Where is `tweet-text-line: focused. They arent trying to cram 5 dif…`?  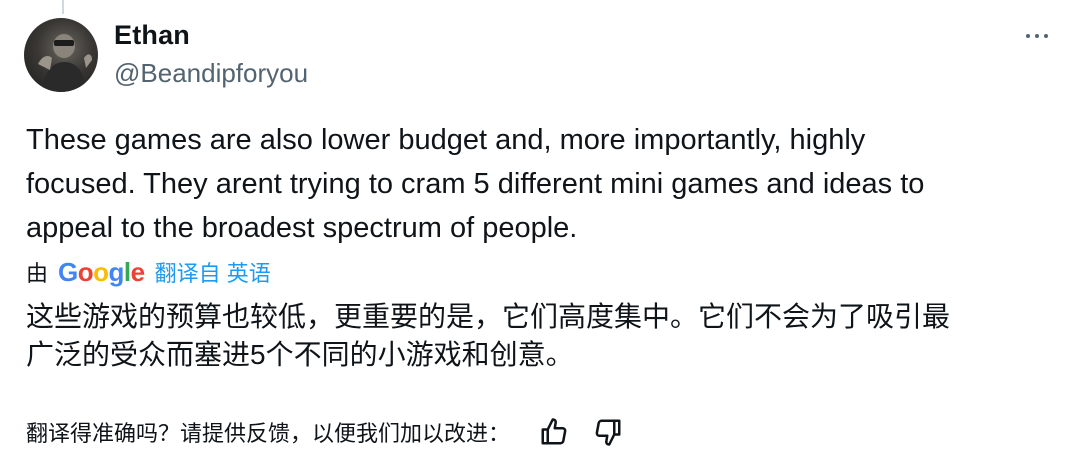
tweet-text-line: focused. They arent trying to cram 5 dif… is located at coordinates (475, 184).